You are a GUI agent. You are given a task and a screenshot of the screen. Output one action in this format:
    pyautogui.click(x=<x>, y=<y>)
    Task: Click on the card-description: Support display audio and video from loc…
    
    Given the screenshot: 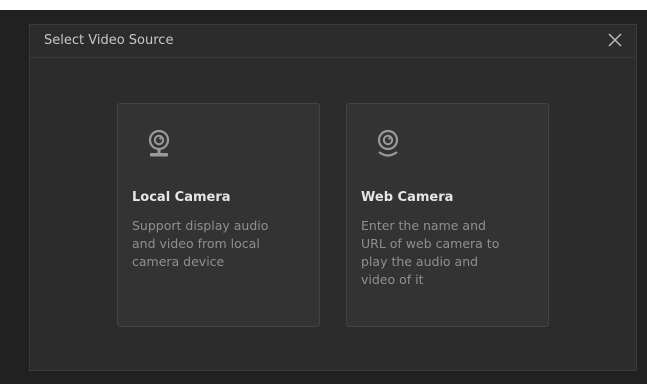 What is the action you would take?
    pyautogui.click(x=200, y=243)
    